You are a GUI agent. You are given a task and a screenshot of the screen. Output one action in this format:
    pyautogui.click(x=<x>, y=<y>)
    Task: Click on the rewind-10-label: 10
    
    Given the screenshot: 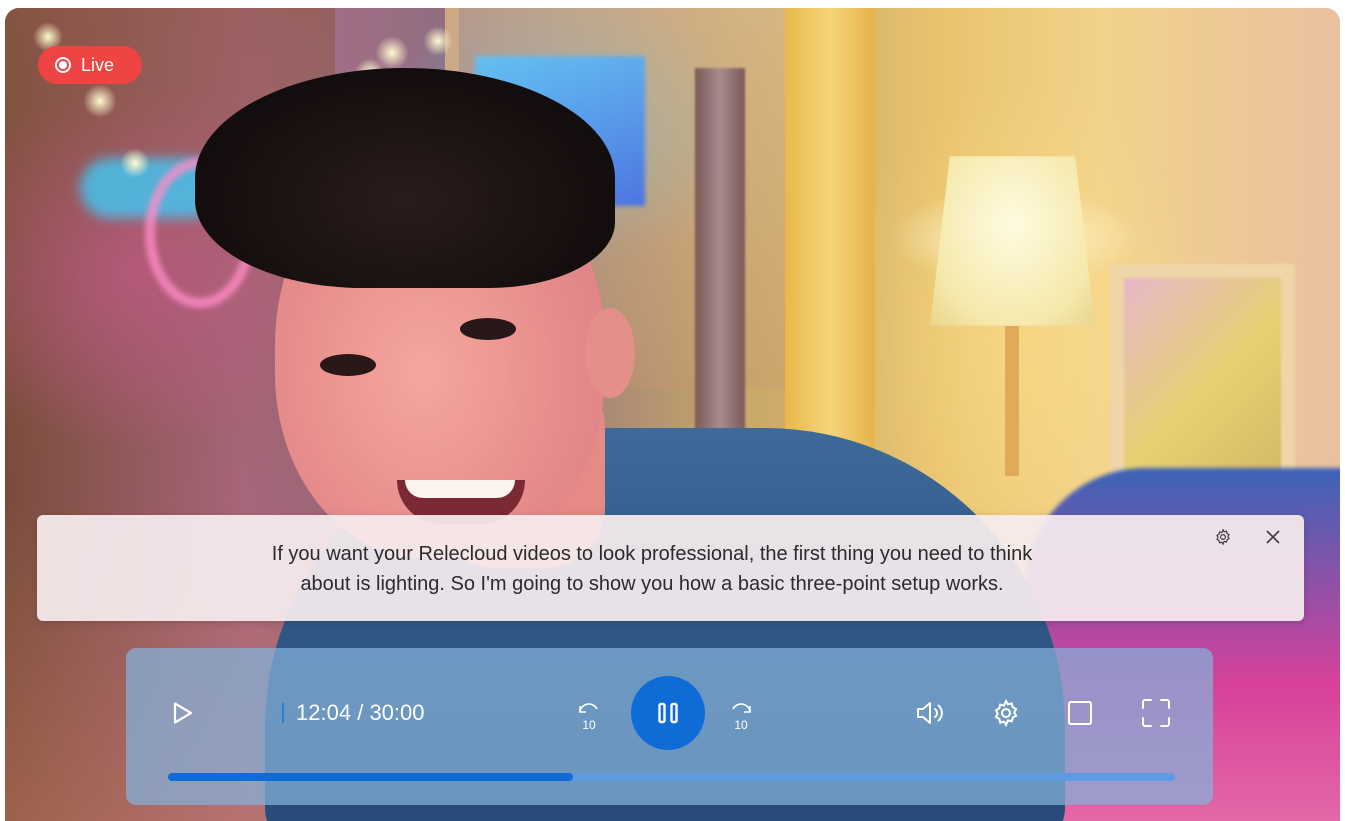 What is the action you would take?
    pyautogui.click(x=589, y=725)
    